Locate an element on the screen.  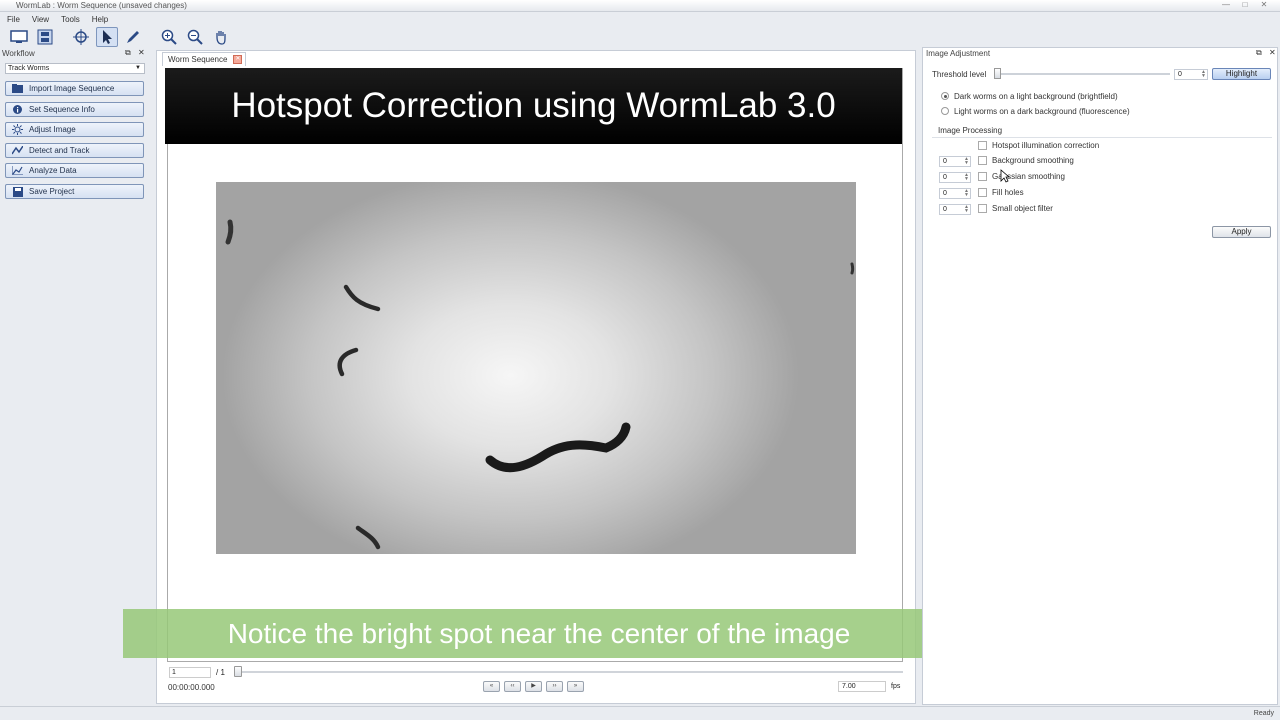
tab-label: Worm Sequence is located at coordinates (198, 59).